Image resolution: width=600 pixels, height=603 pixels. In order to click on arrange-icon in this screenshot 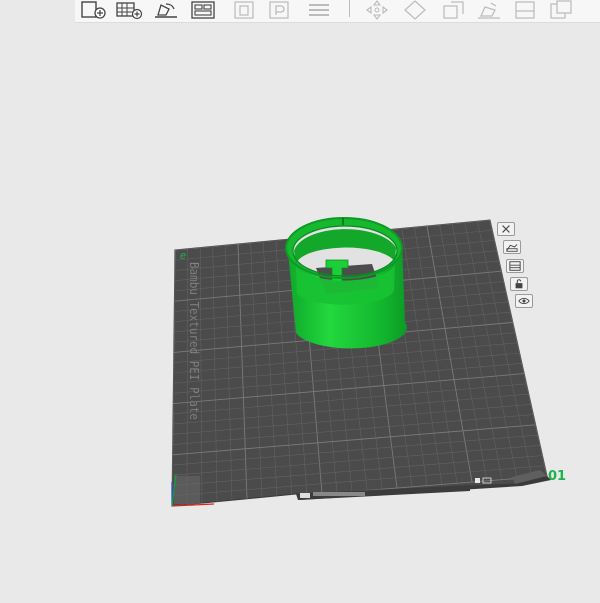, I will do `click(203, 10)`.